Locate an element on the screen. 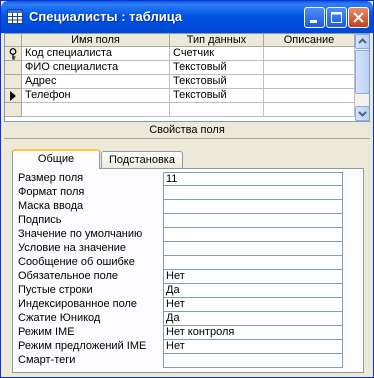 This screenshot has width=374, height=378. property-row: Индексированное поле Нет is located at coordinates (183, 305).